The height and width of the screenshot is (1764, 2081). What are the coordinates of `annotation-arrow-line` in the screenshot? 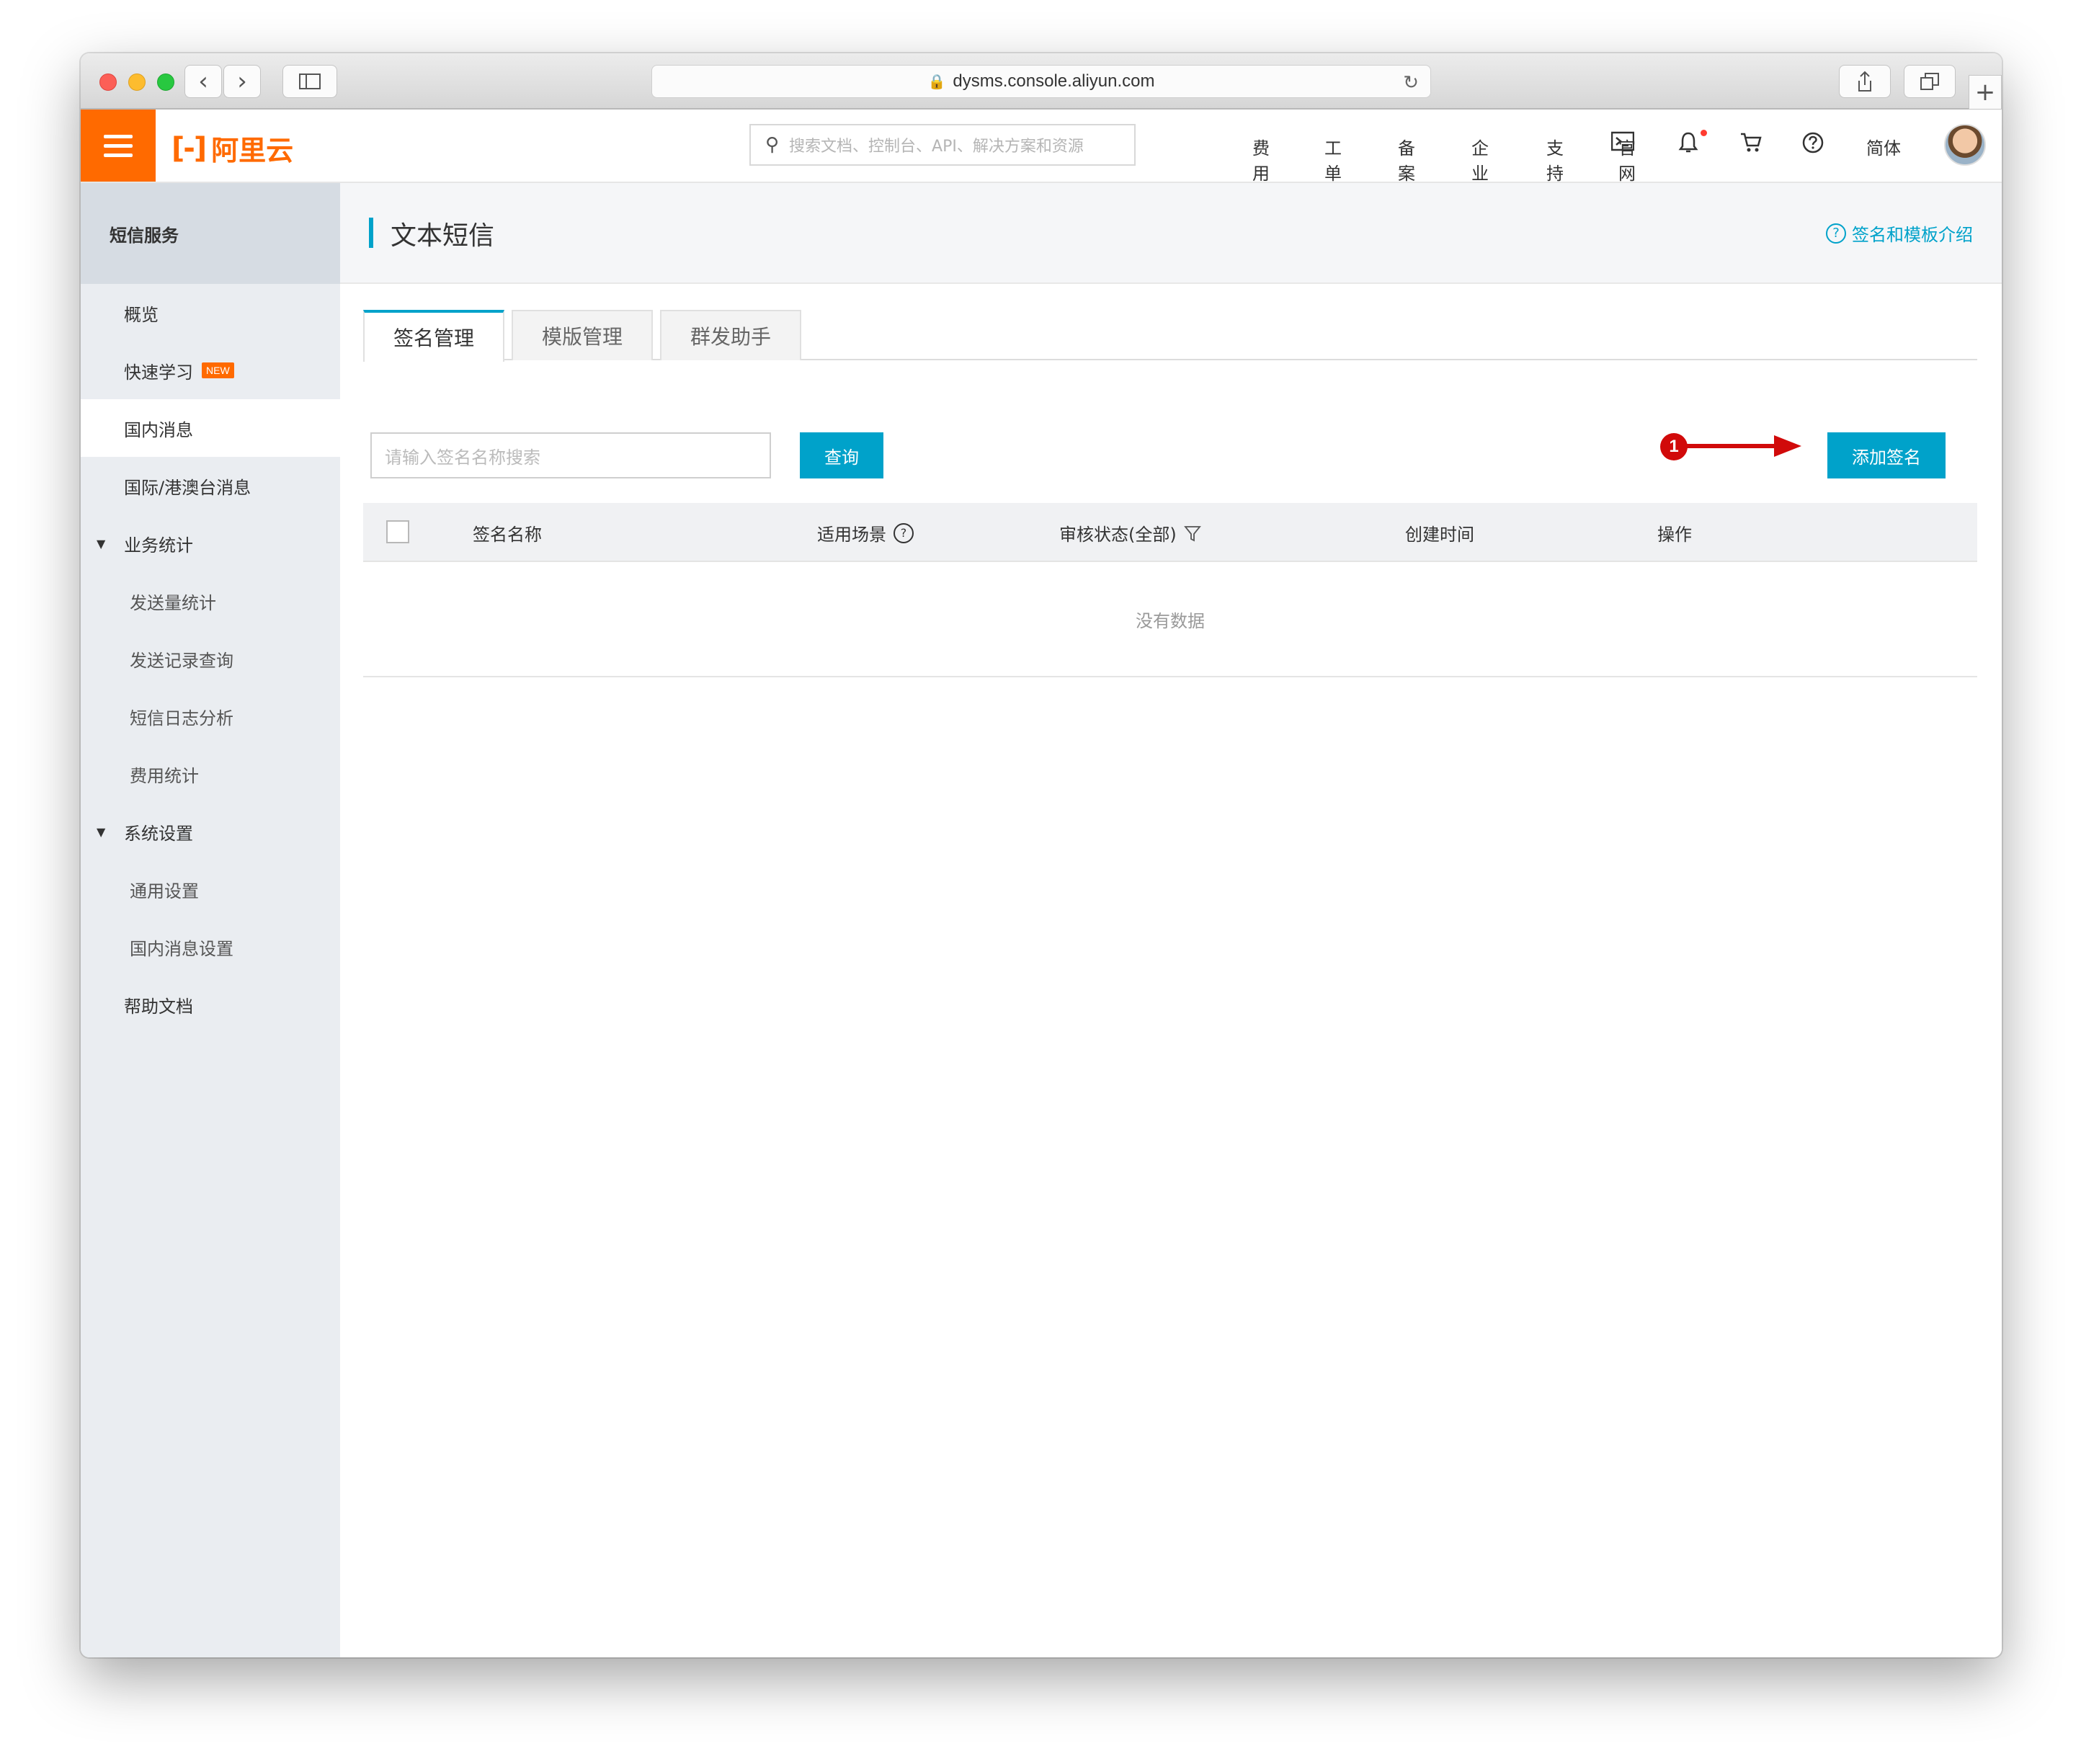 It's located at (1730, 446).